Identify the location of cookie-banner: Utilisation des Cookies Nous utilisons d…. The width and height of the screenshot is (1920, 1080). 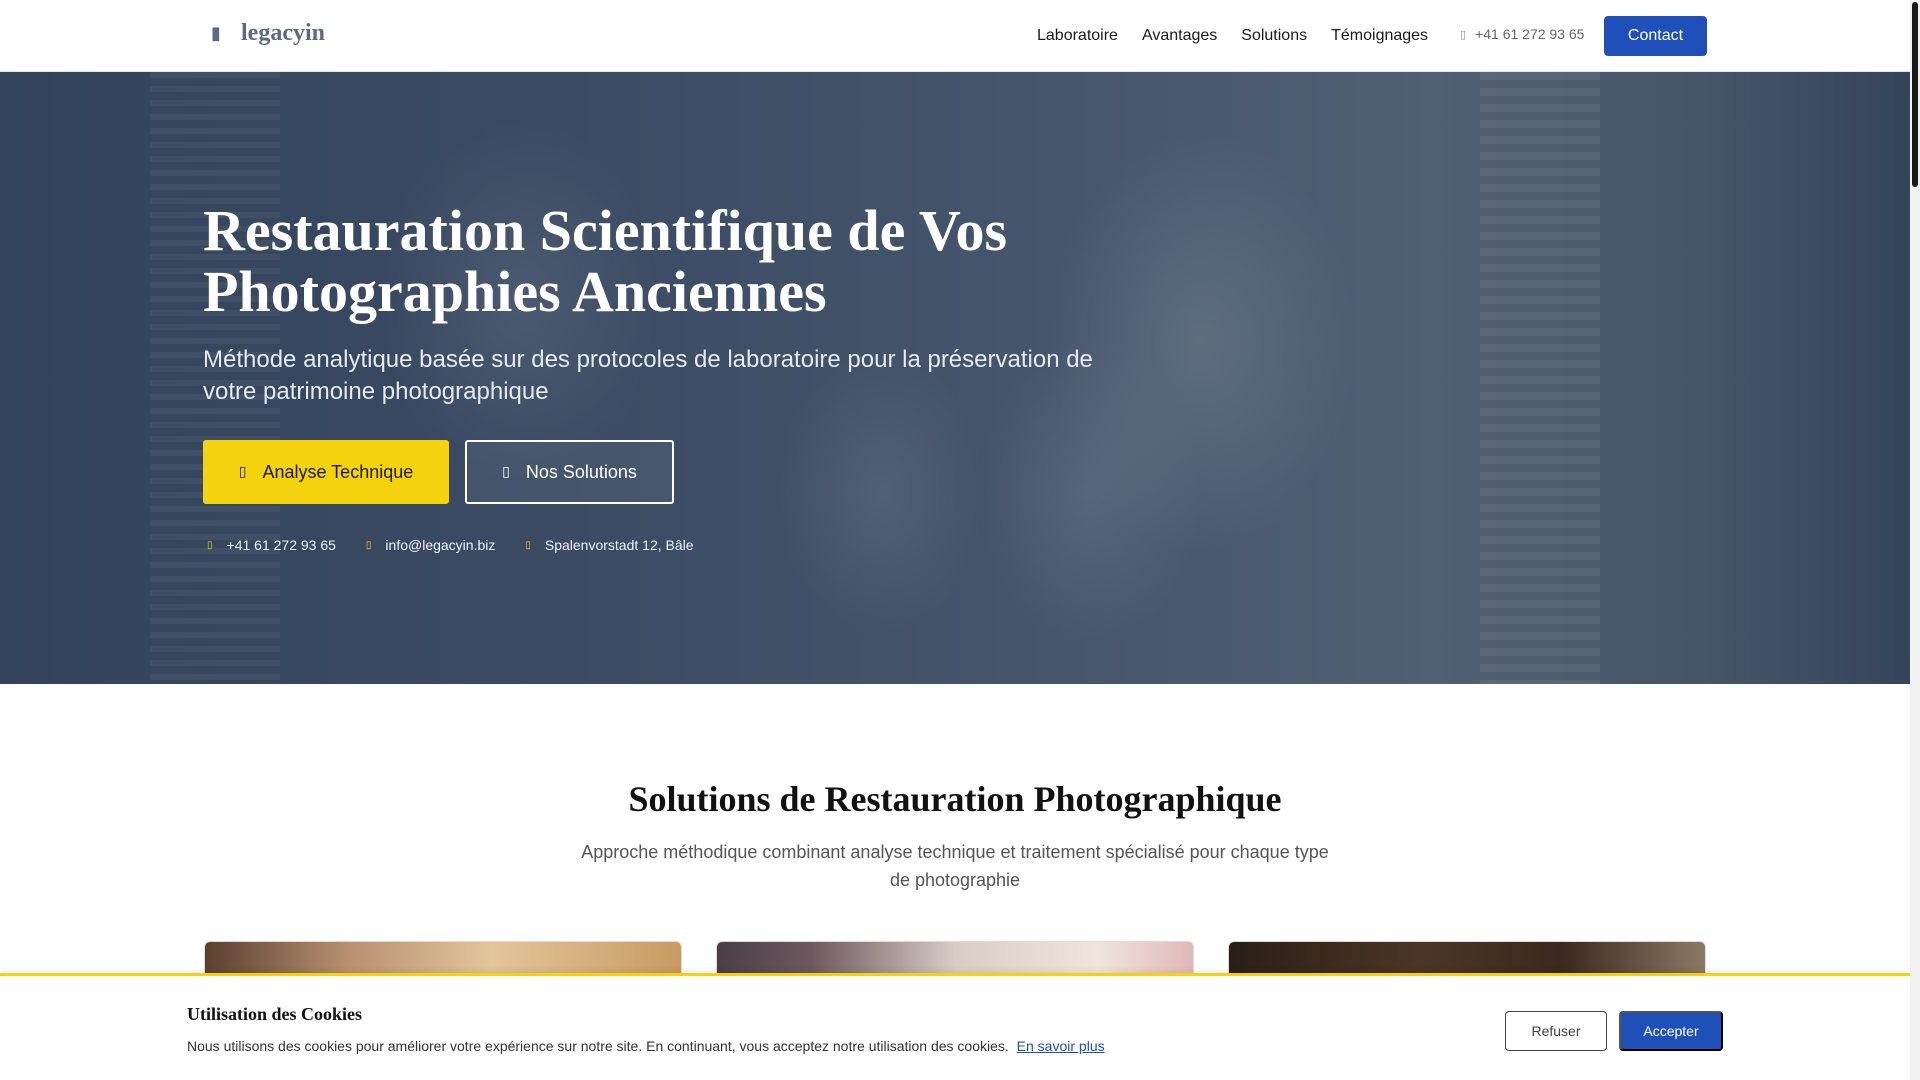
(955, 1026).